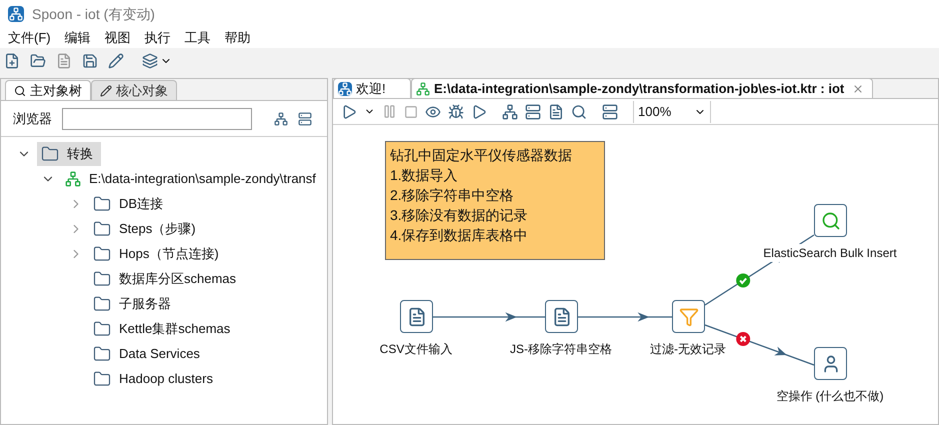  What do you see at coordinates (163, 328) in the screenshot?
I see `tree-item: Kettle集群schemas` at bounding box center [163, 328].